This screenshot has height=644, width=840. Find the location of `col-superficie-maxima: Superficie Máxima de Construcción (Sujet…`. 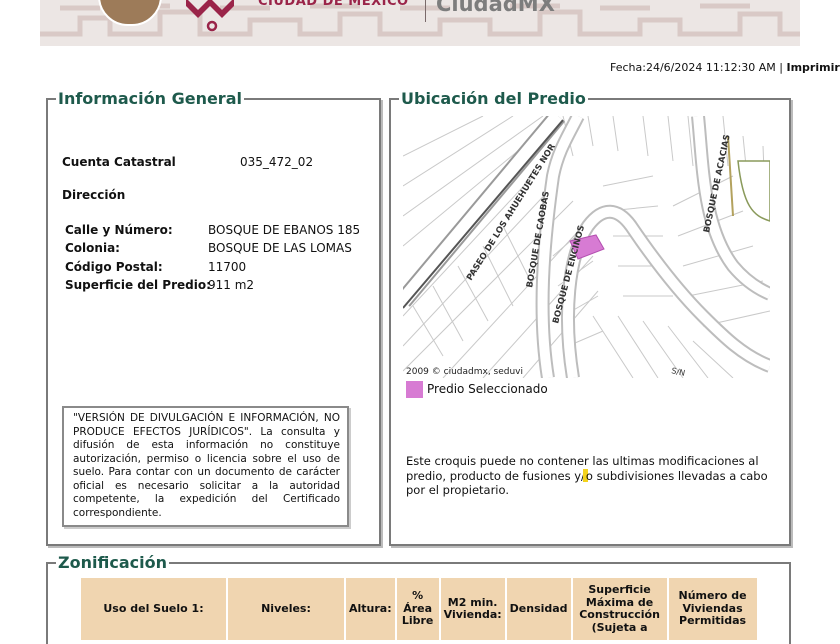

col-superficie-maxima: Superficie Máxima de Construcción (Sujet… is located at coordinates (619, 609).